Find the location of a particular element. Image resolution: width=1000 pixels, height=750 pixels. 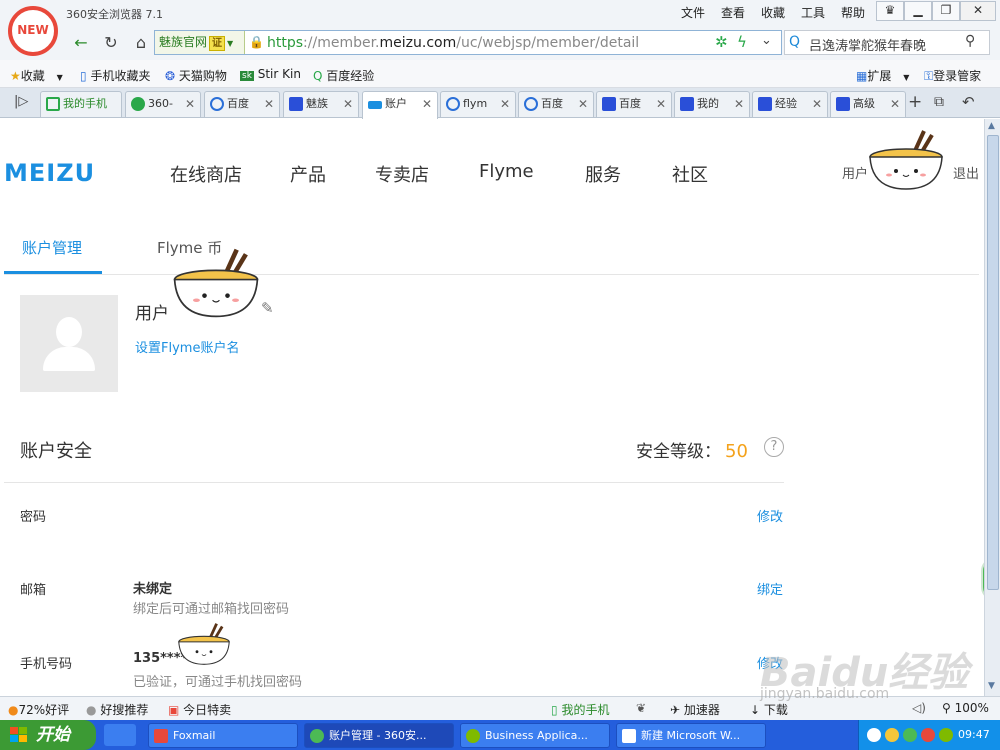

menu-tools: 工具 is located at coordinates (813, 12).